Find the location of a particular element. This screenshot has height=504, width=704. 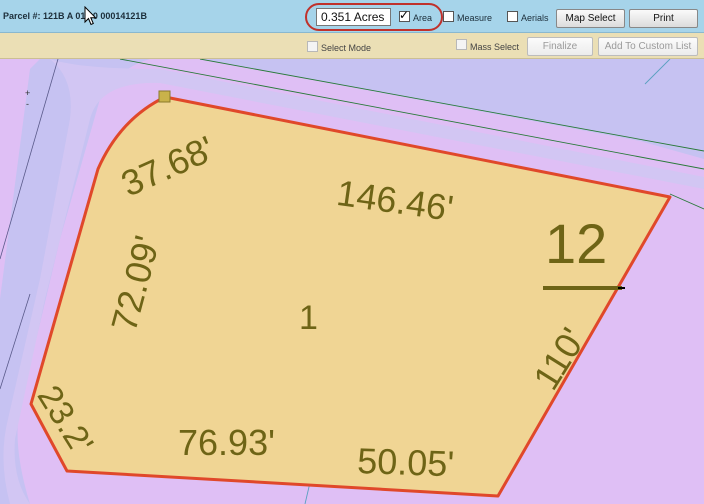

measure-label: Measure is located at coordinates (475, 18).